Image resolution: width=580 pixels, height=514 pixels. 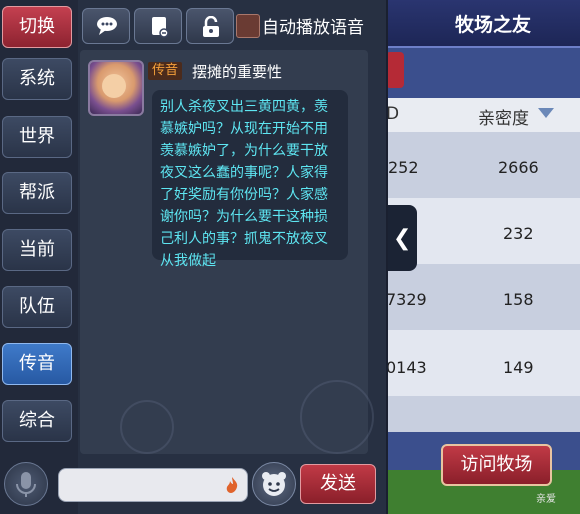 What do you see at coordinates (406, 299) in the screenshot?
I see `friend-id-cell: 7329` at bounding box center [406, 299].